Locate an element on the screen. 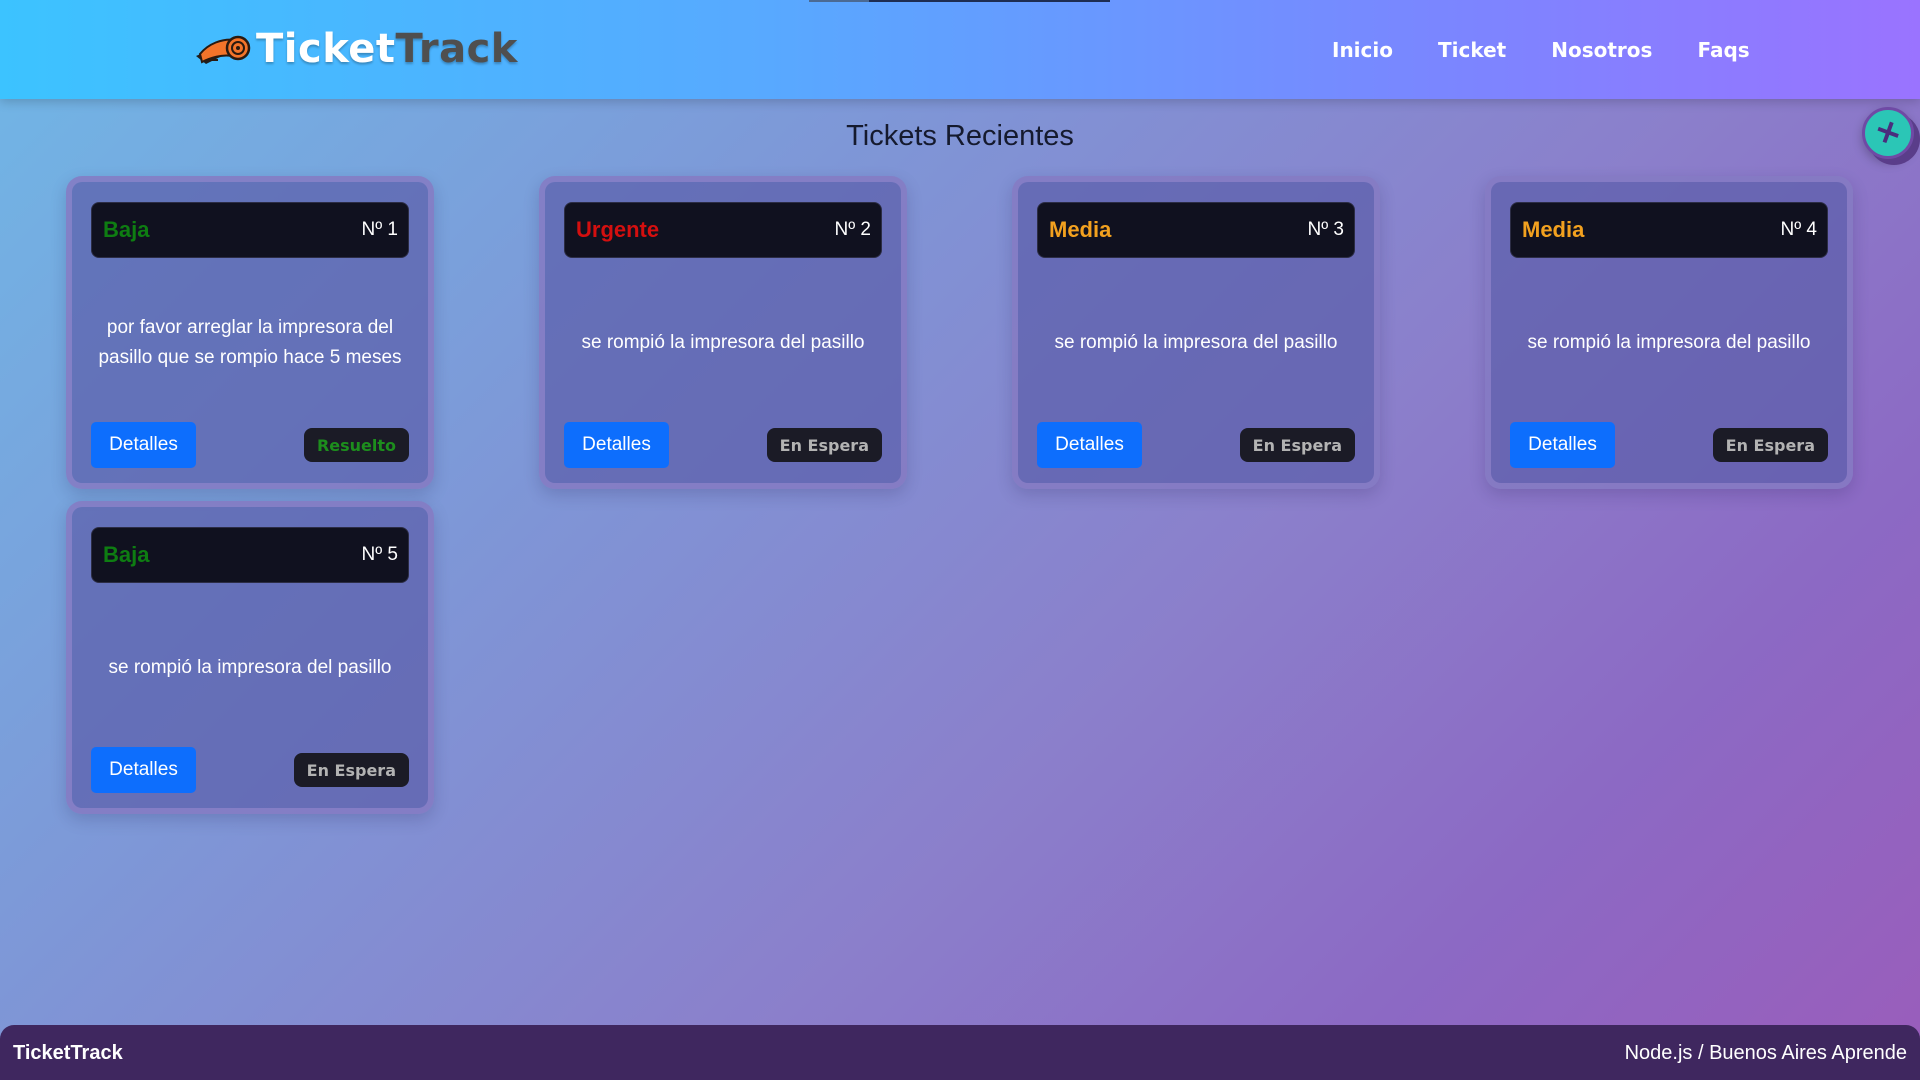 The width and height of the screenshot is (1920, 1080). ticket-card-header: Baja Nº 1 is located at coordinates (250, 230).